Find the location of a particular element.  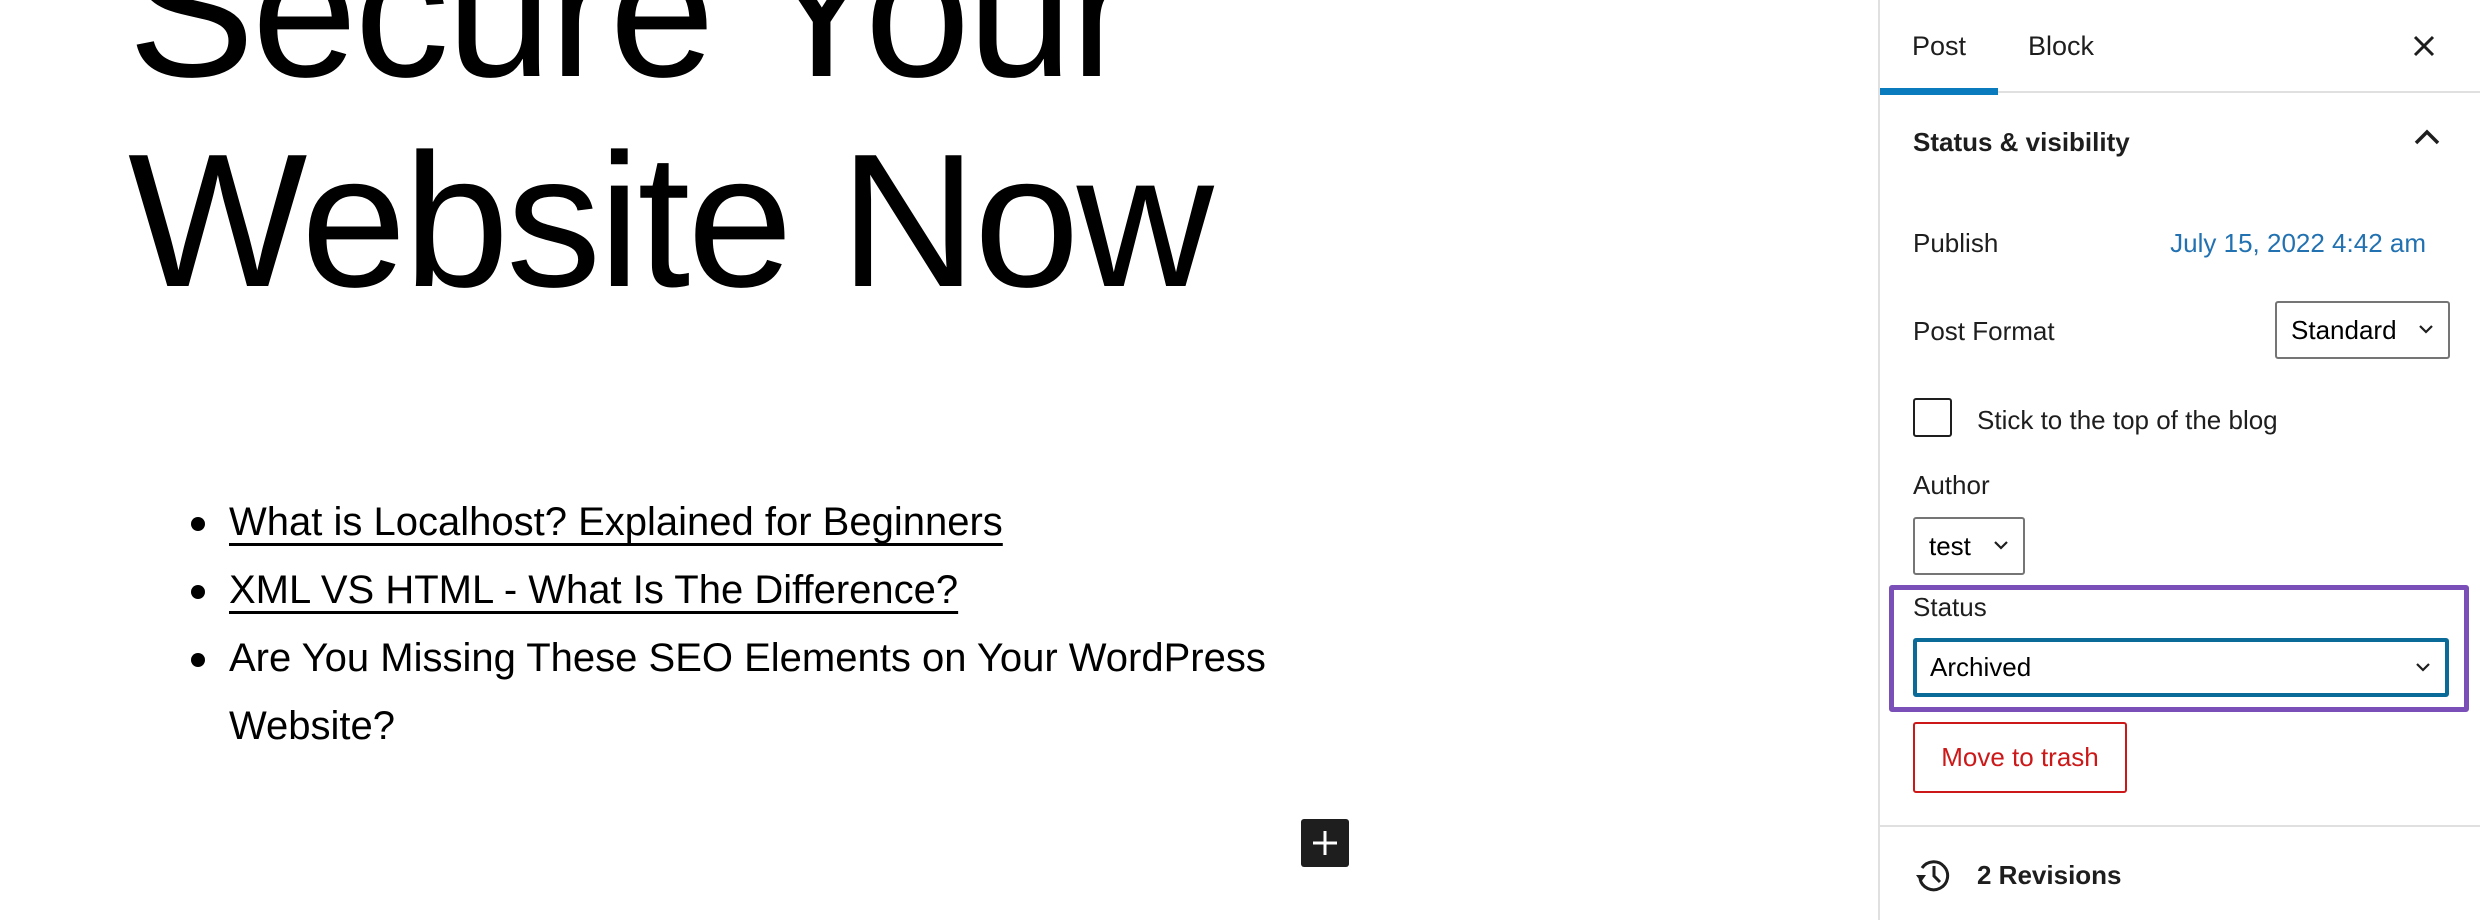

add-block-button is located at coordinates (1325, 843).